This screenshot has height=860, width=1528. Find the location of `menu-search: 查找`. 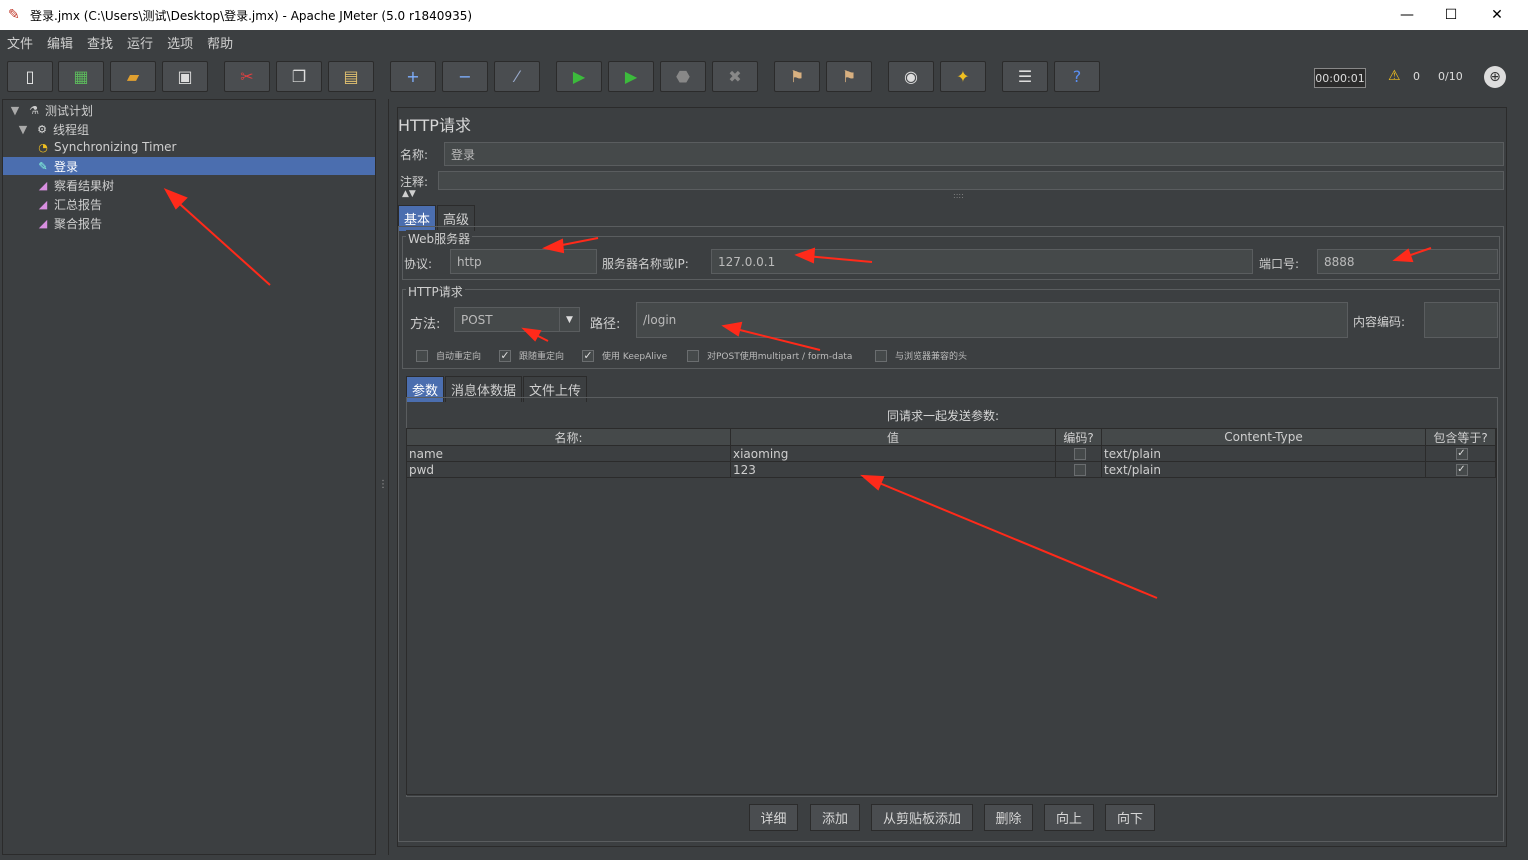

menu-search: 查找 is located at coordinates (100, 42).